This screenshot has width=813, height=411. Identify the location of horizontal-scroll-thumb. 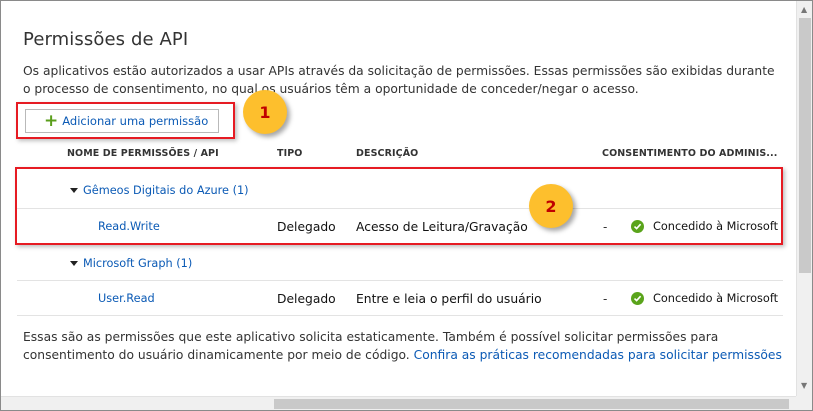
(531, 404).